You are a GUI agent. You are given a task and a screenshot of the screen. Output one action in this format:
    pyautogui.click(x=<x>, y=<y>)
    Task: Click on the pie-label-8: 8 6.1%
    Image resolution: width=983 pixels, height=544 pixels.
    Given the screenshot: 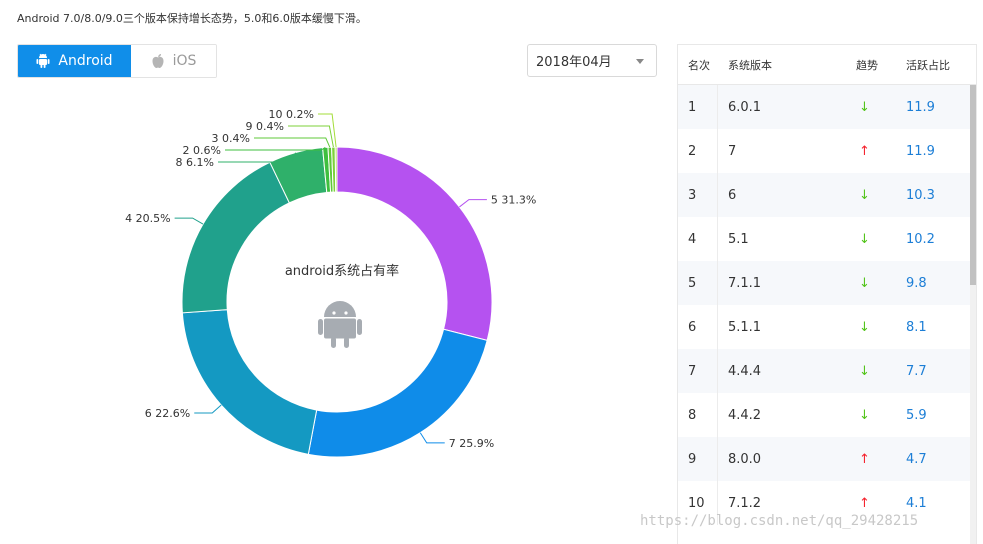 What is the action you would take?
    pyautogui.click(x=195, y=162)
    